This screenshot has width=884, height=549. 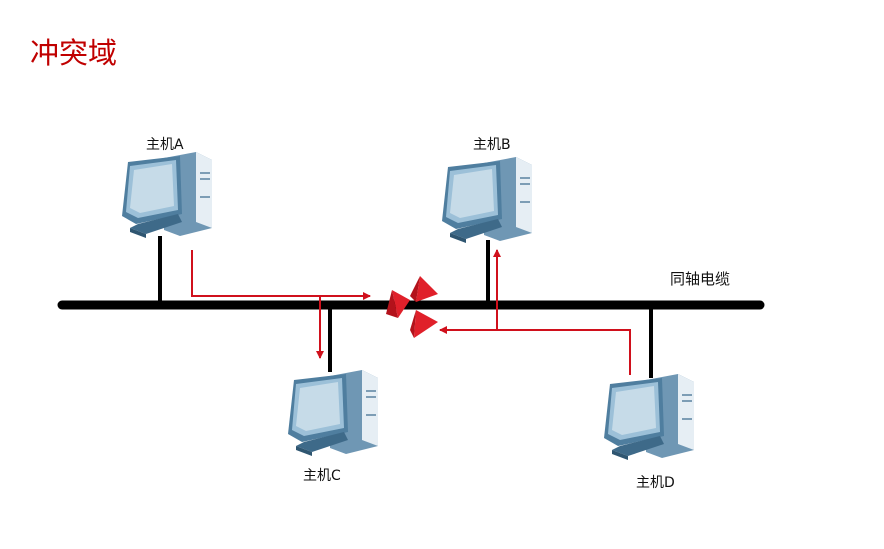 I want to click on host-b-label: 主机B, so click(x=492, y=145).